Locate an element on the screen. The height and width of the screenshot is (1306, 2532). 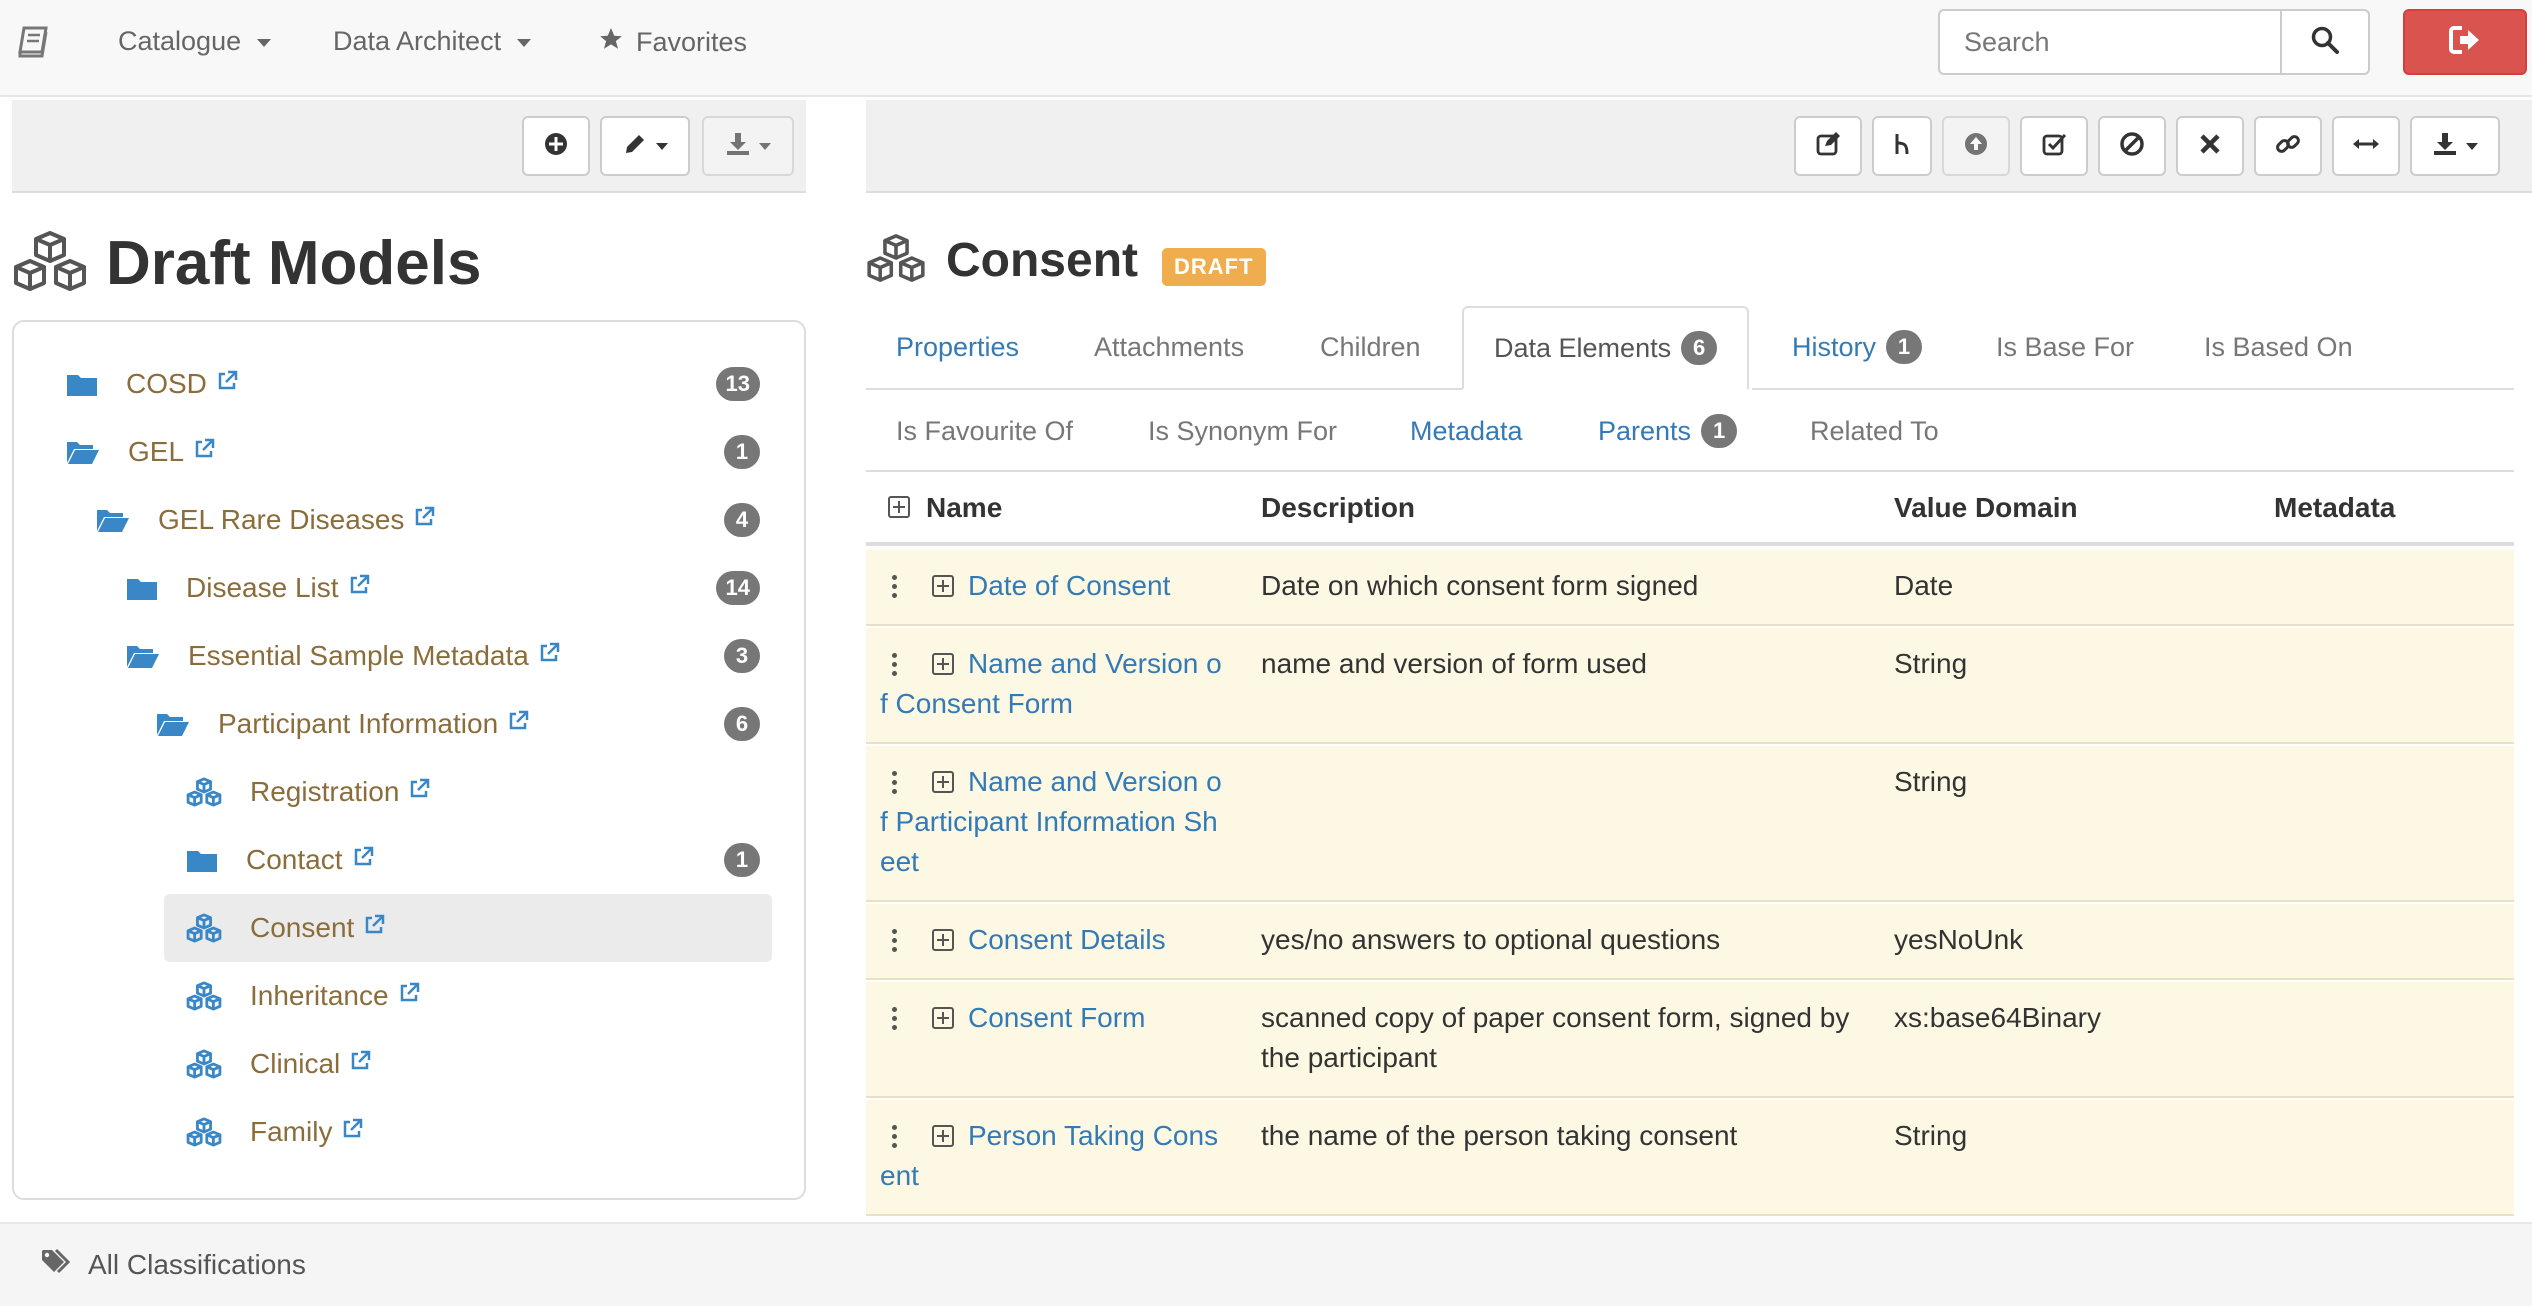
count-badge: 6 is located at coordinates (742, 724).